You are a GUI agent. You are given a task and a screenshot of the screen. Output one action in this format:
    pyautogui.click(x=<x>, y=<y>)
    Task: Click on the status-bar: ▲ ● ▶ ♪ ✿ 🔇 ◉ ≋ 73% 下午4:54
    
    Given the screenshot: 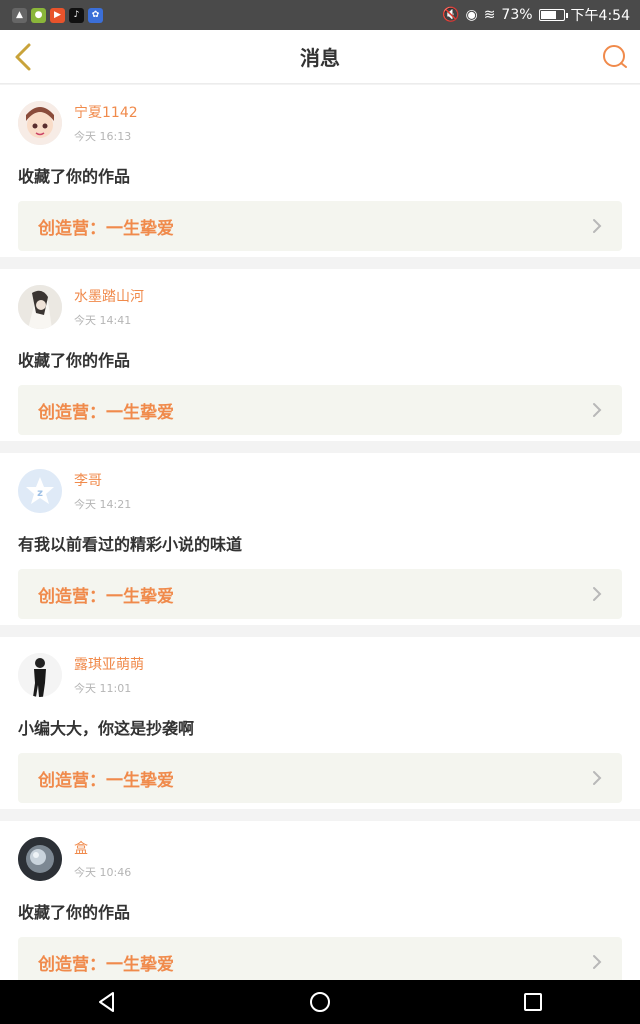 What is the action you would take?
    pyautogui.click(x=320, y=15)
    